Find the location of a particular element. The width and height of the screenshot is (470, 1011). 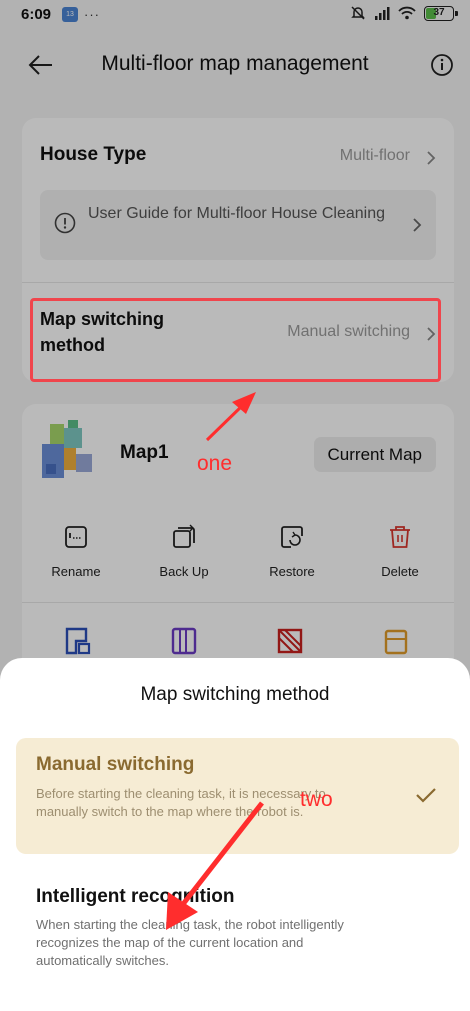

checkmark-icon is located at coordinates (426, 795).